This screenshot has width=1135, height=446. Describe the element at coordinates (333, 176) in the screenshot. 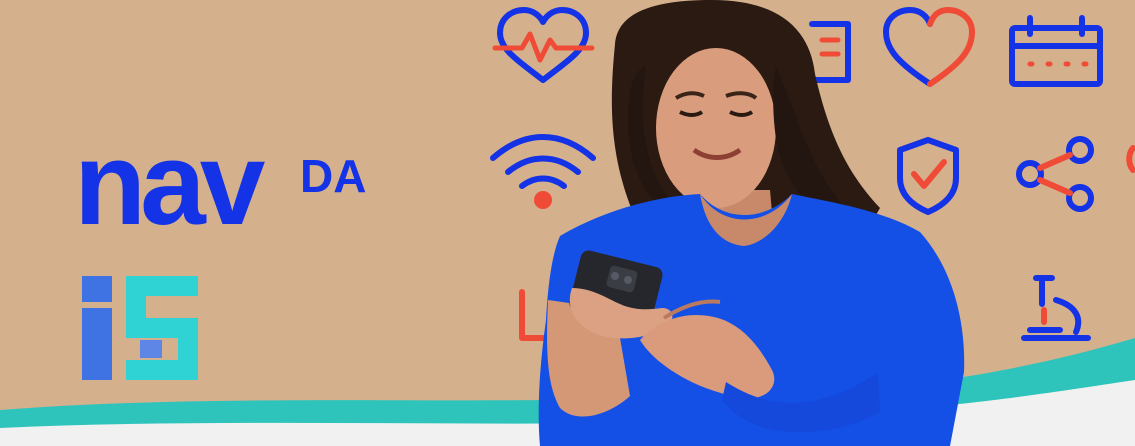

I see `logo-wordmark-suffix: DA` at that location.